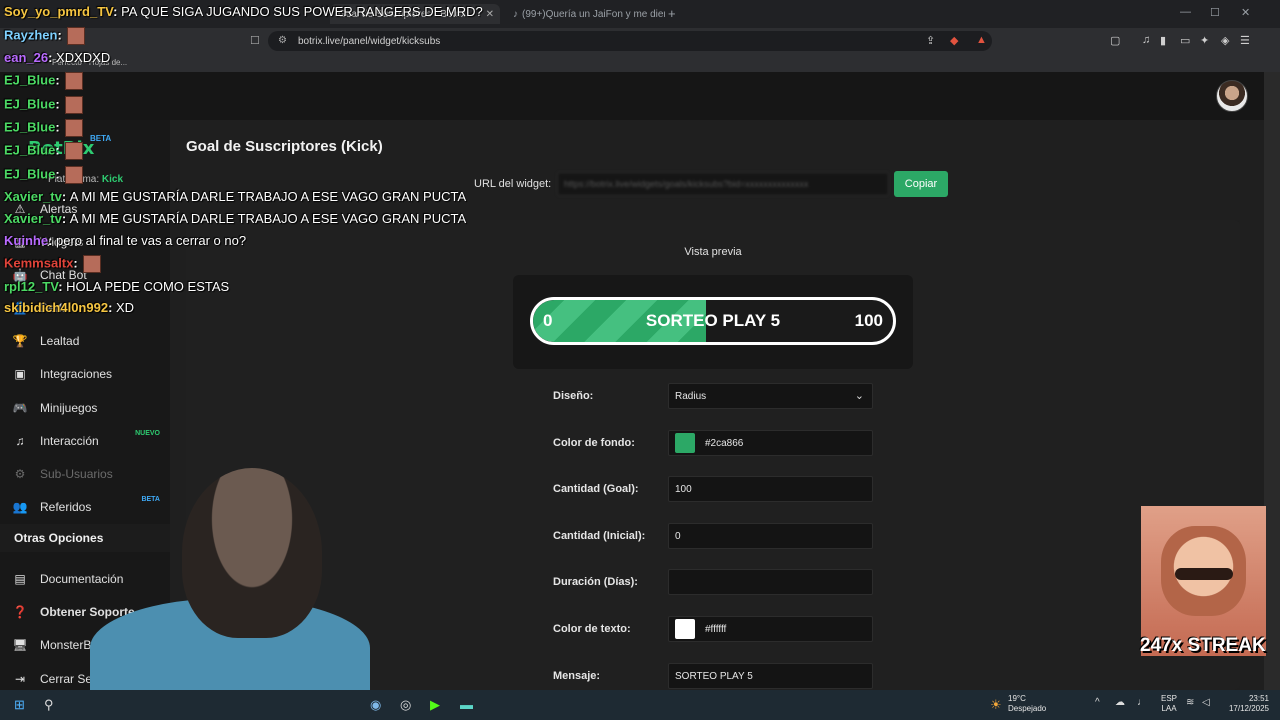 Image resolution: width=1280 pixels, height=720 pixels. Describe the element at coordinates (405, 705) in the screenshot. I see `obs-icon: ◎` at that location.